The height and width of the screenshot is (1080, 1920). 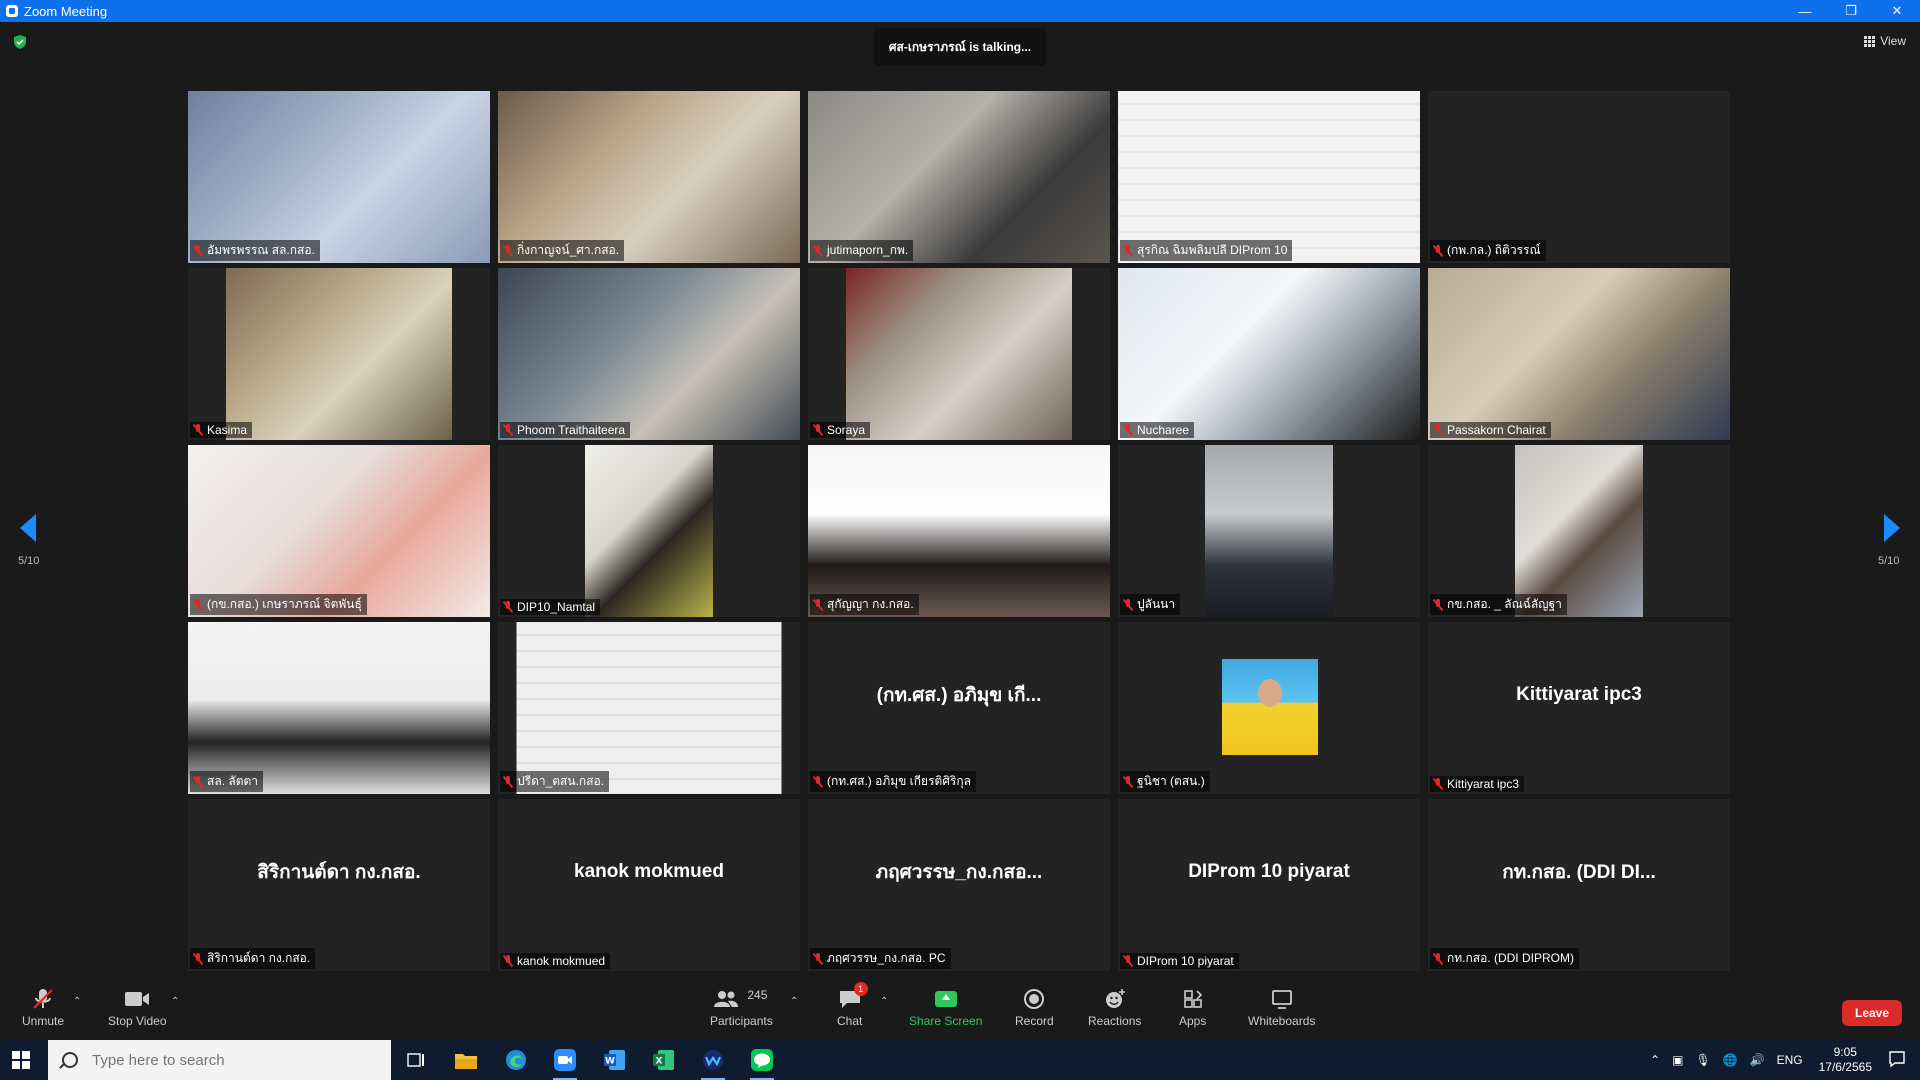 I want to click on close-button: ✕, so click(x=1897, y=11).